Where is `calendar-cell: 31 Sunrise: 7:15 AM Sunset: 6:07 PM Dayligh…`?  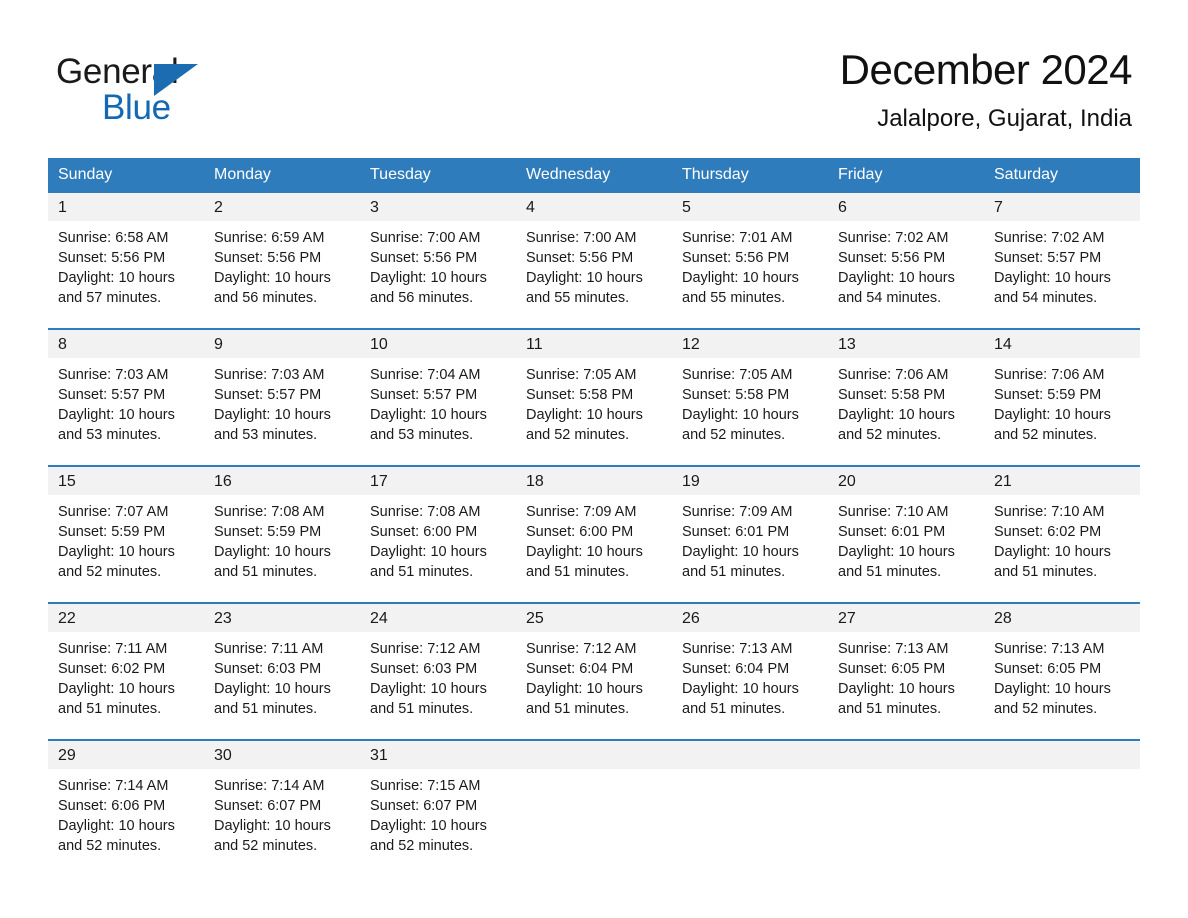 calendar-cell: 31 Sunrise: 7:15 AM Sunset: 6:07 PM Dayligh… is located at coordinates (438, 807).